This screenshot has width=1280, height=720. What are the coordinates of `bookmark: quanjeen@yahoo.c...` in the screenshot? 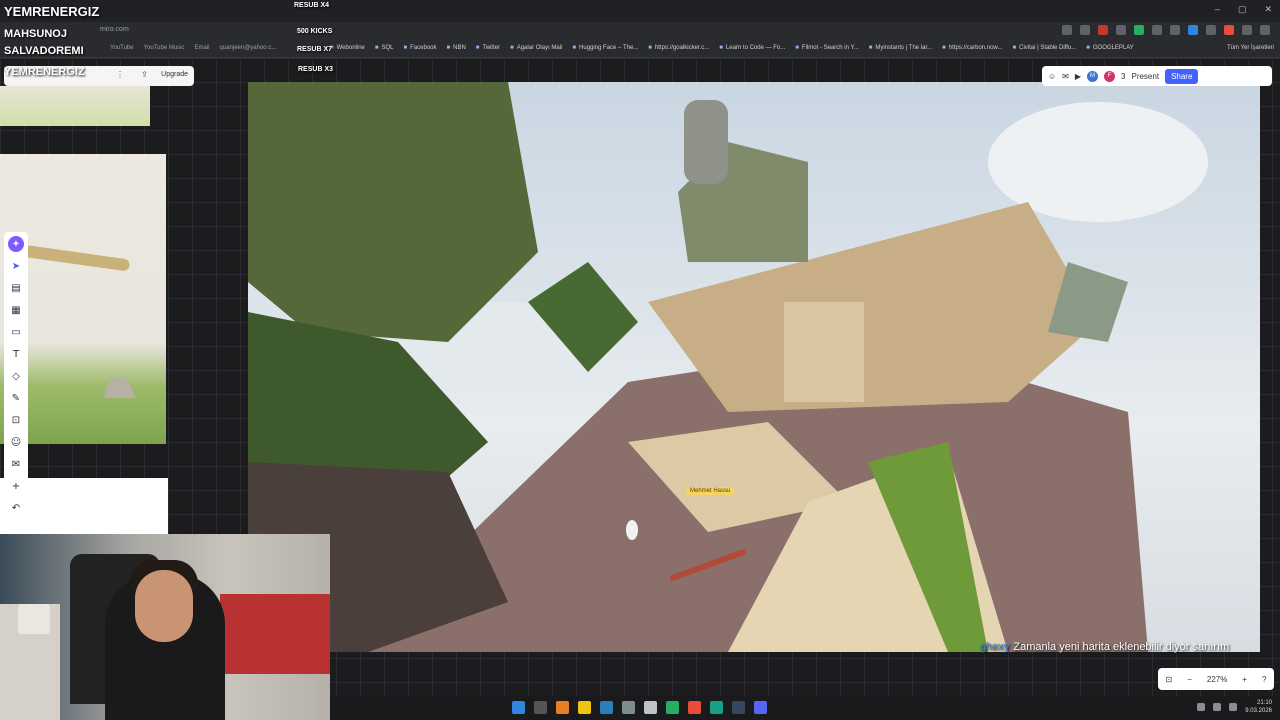 It's located at (248, 48).